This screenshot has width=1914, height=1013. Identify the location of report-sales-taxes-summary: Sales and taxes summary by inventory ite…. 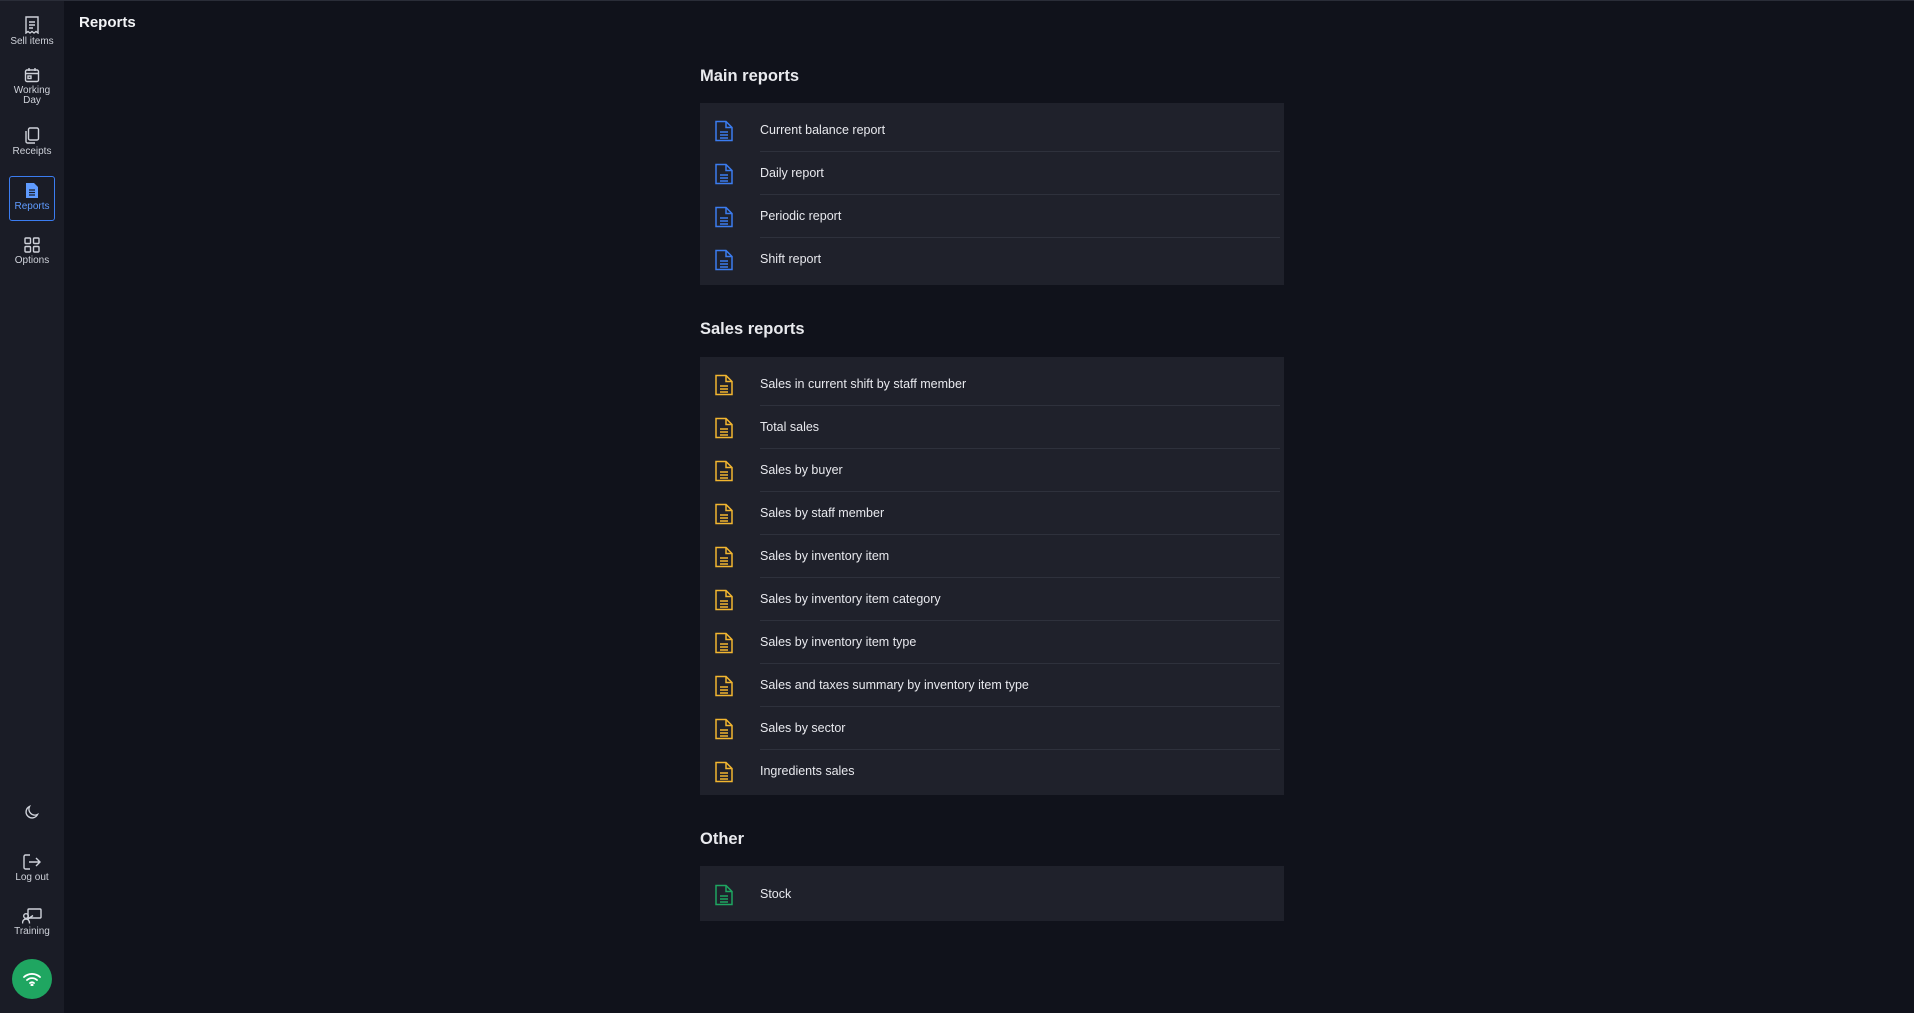
(992, 684).